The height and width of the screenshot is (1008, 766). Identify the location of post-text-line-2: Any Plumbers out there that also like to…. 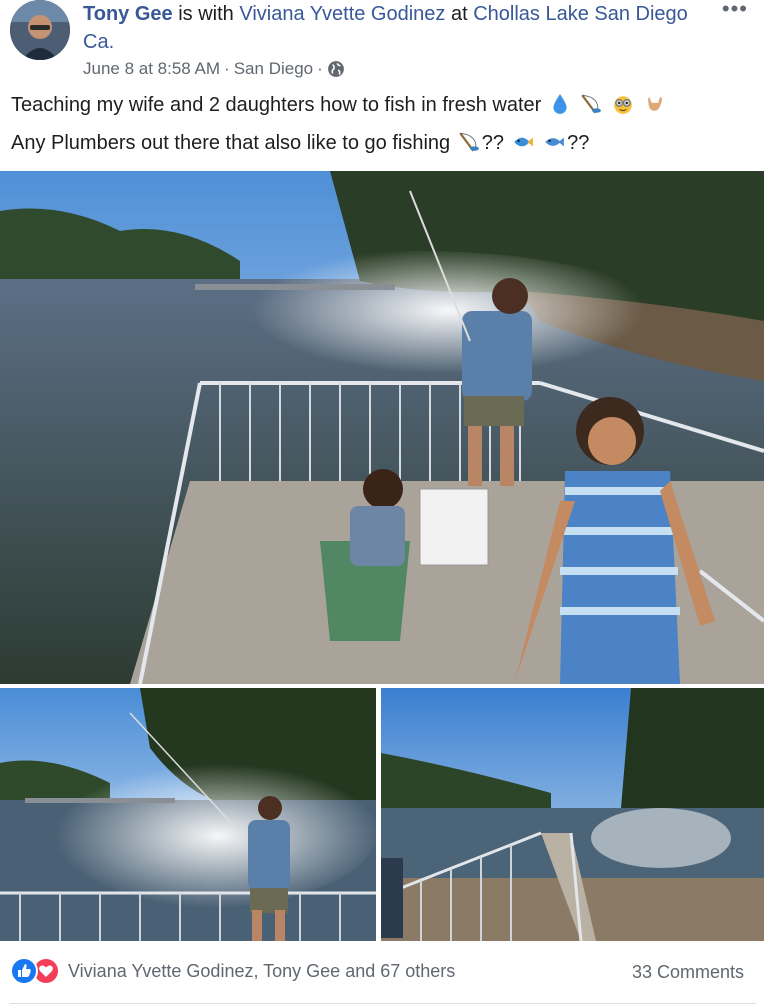
(381, 143).